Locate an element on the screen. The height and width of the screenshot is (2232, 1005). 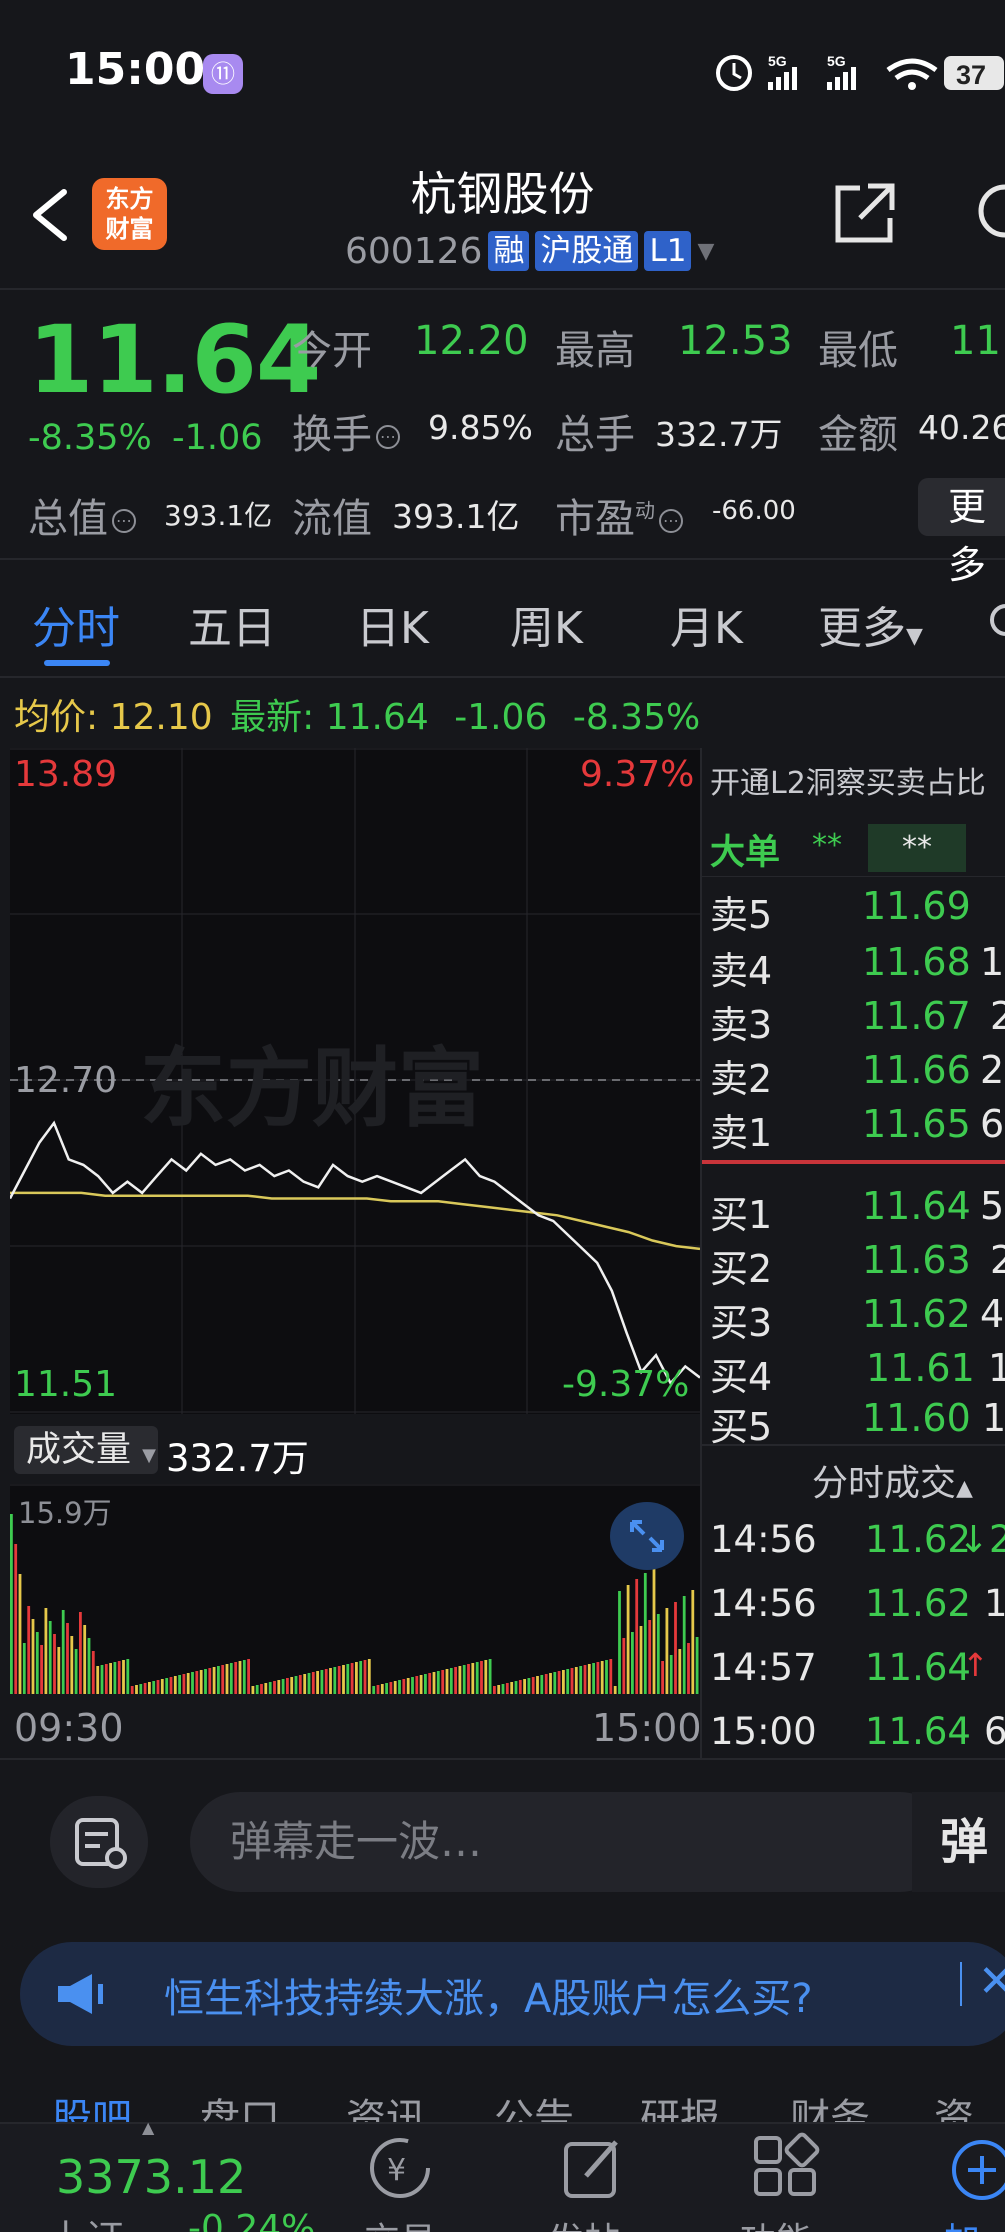
volume-indicator-select: 成交量 ▼ is located at coordinates (86, 1450).